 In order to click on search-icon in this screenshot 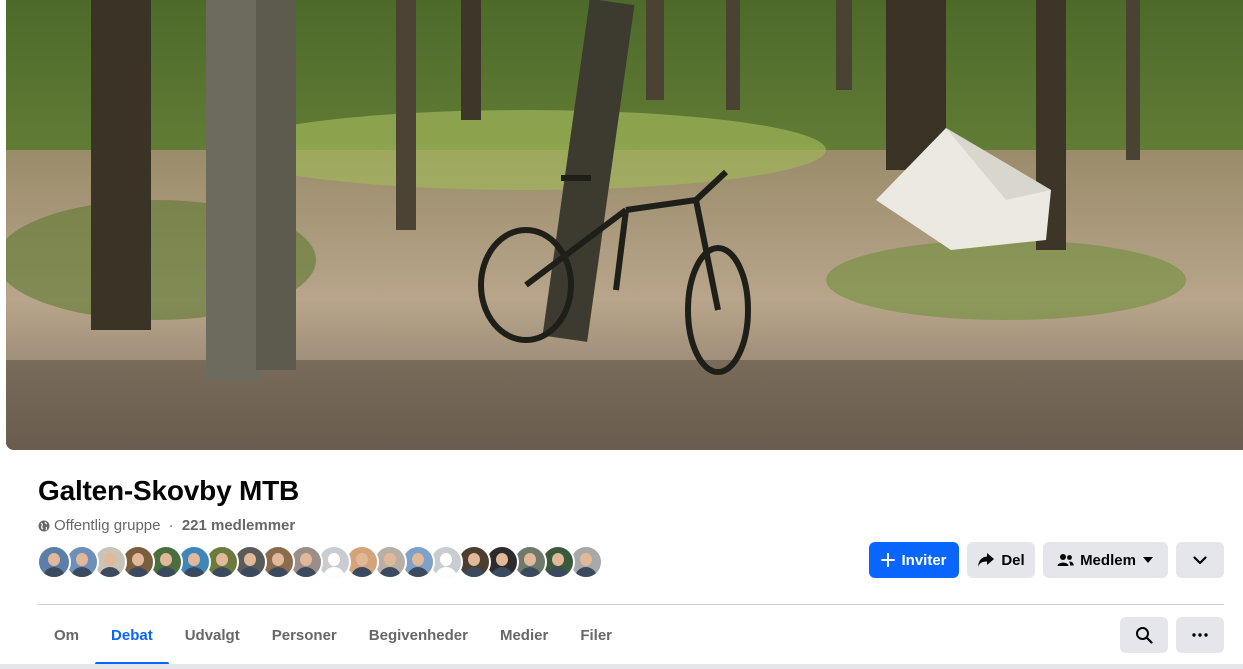, I will do `click(1144, 635)`.